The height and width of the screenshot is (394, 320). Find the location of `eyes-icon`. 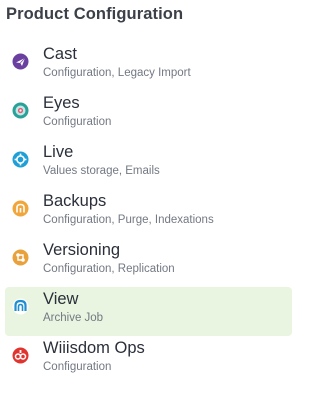

eyes-icon is located at coordinates (20, 110).